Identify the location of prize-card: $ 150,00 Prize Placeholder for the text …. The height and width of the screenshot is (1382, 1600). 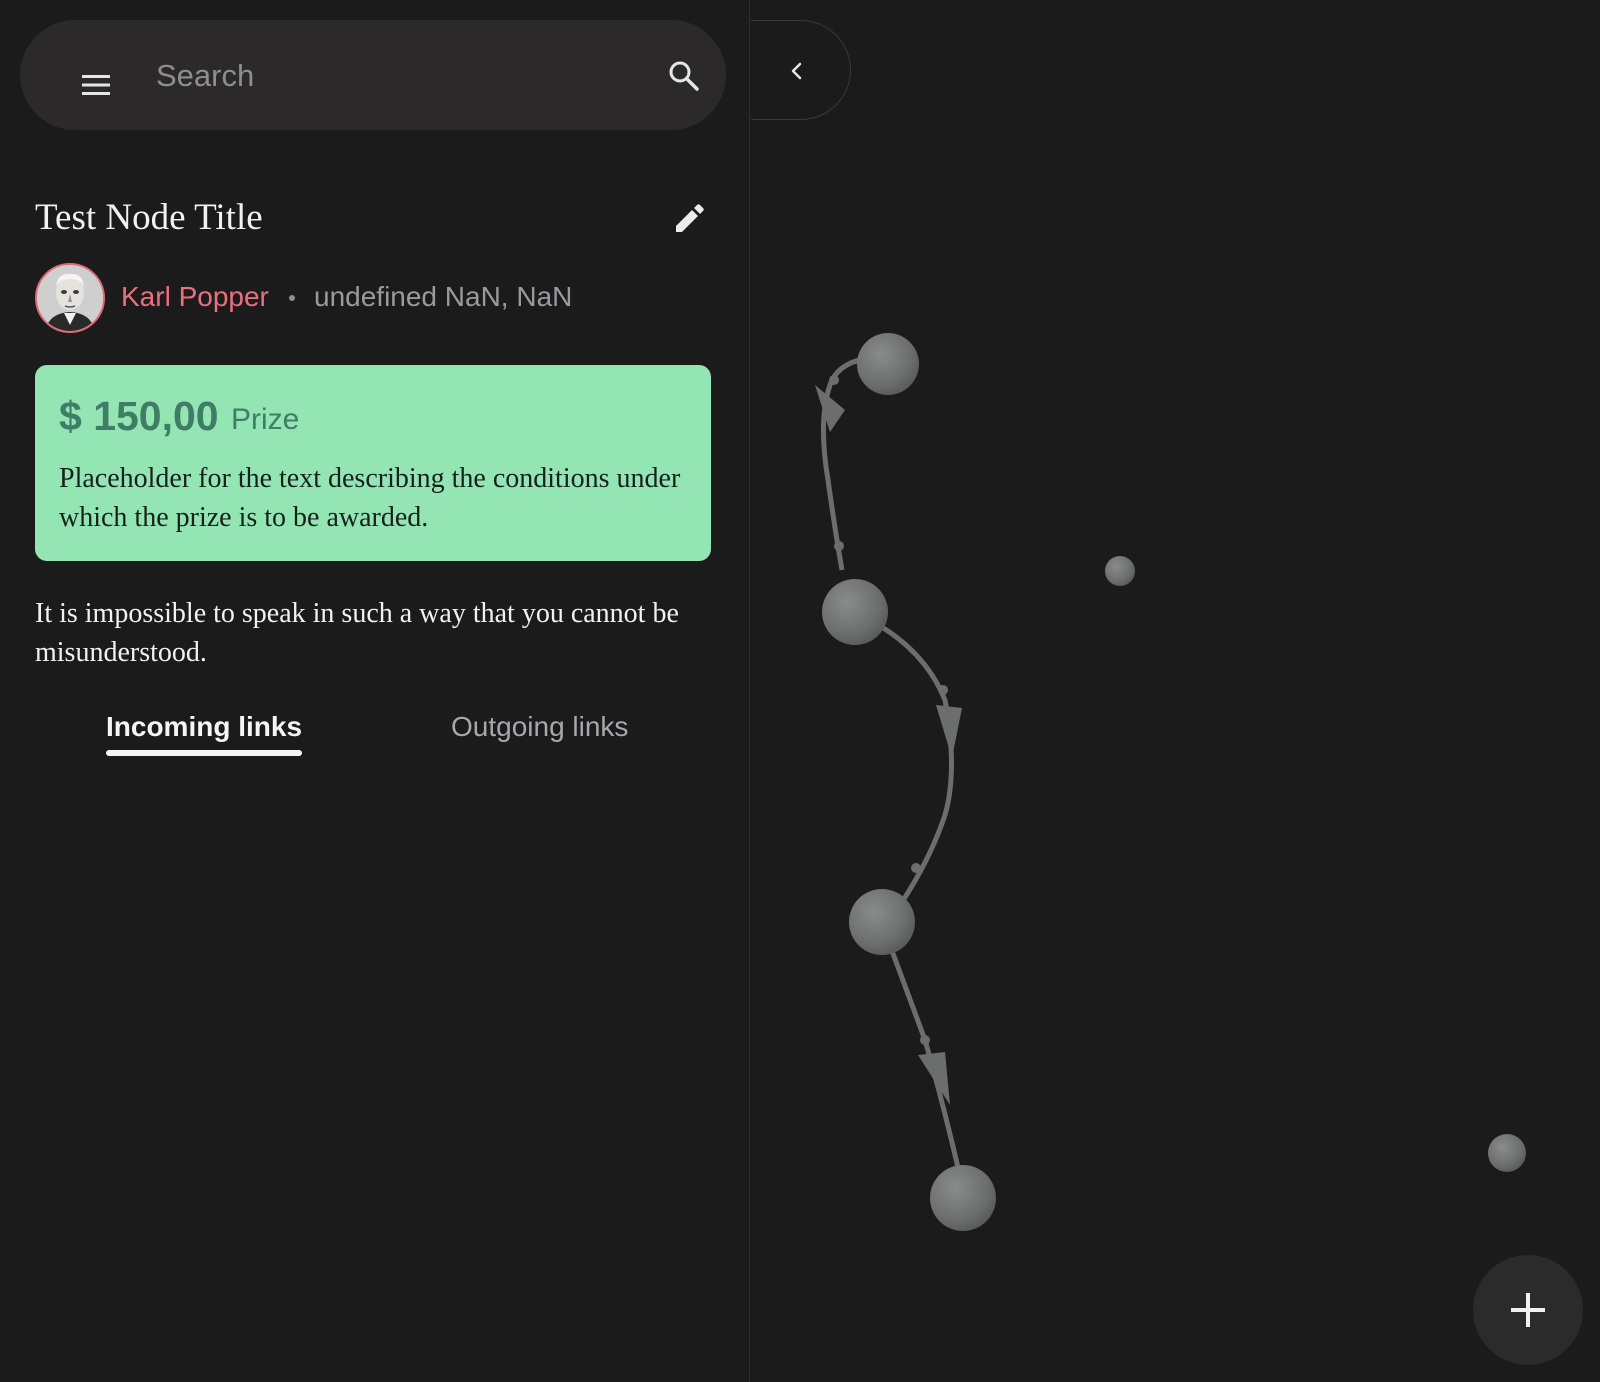
(373, 463).